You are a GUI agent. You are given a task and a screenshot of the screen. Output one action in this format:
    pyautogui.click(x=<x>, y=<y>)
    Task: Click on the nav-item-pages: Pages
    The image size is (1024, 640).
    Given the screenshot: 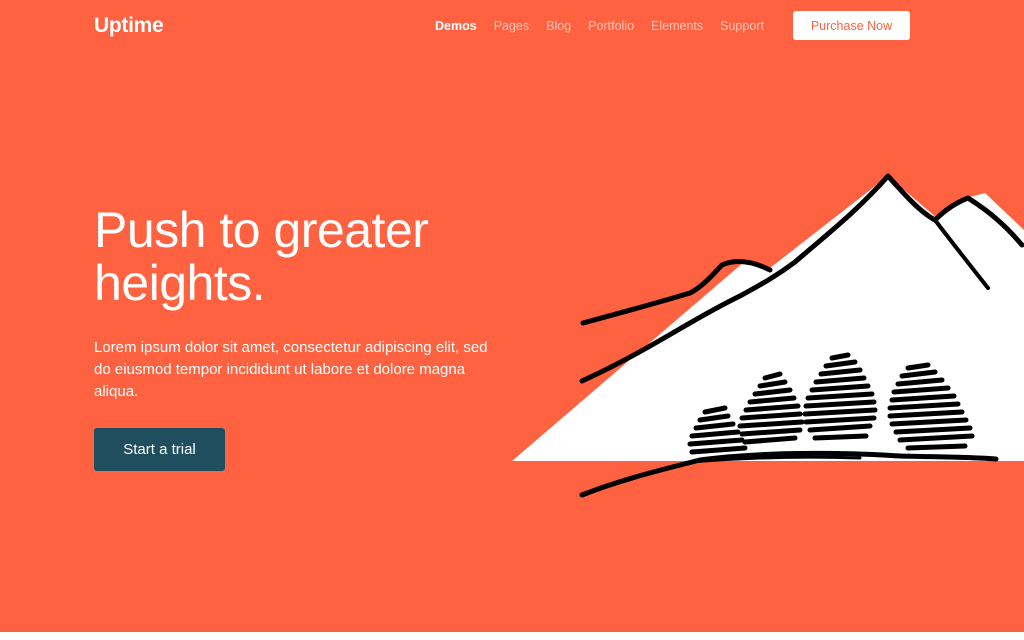 What is the action you would take?
    pyautogui.click(x=511, y=26)
    